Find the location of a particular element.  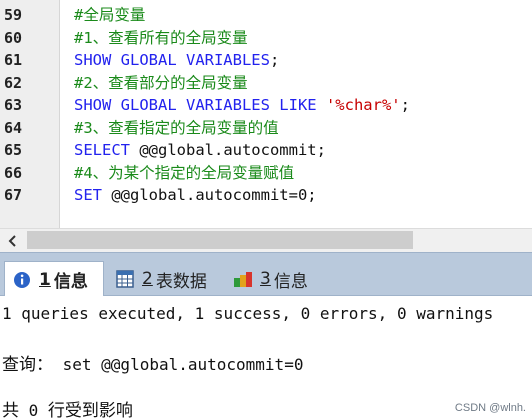

query-text: set @@global.autocommit=0 is located at coordinates (178, 364).